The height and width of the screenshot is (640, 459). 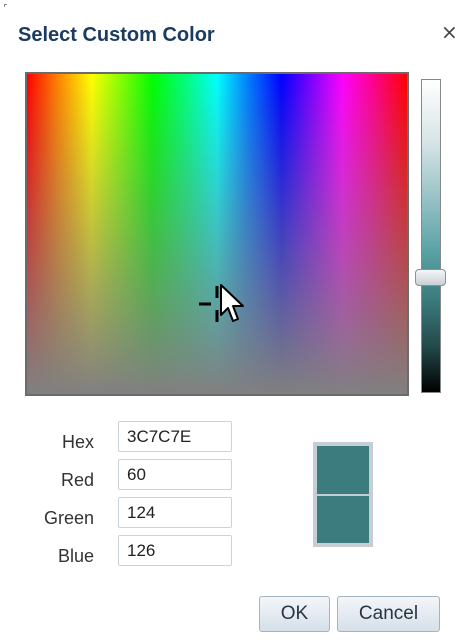 What do you see at coordinates (68, 518) in the screenshot?
I see `green-label: Green` at bounding box center [68, 518].